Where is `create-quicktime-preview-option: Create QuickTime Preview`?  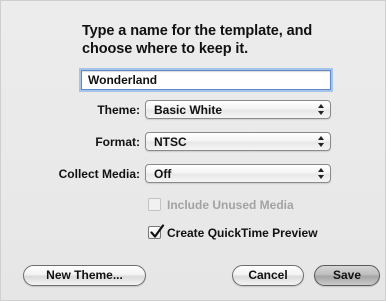
create-quicktime-preview-option: Create QuickTime Preview is located at coordinates (233, 232).